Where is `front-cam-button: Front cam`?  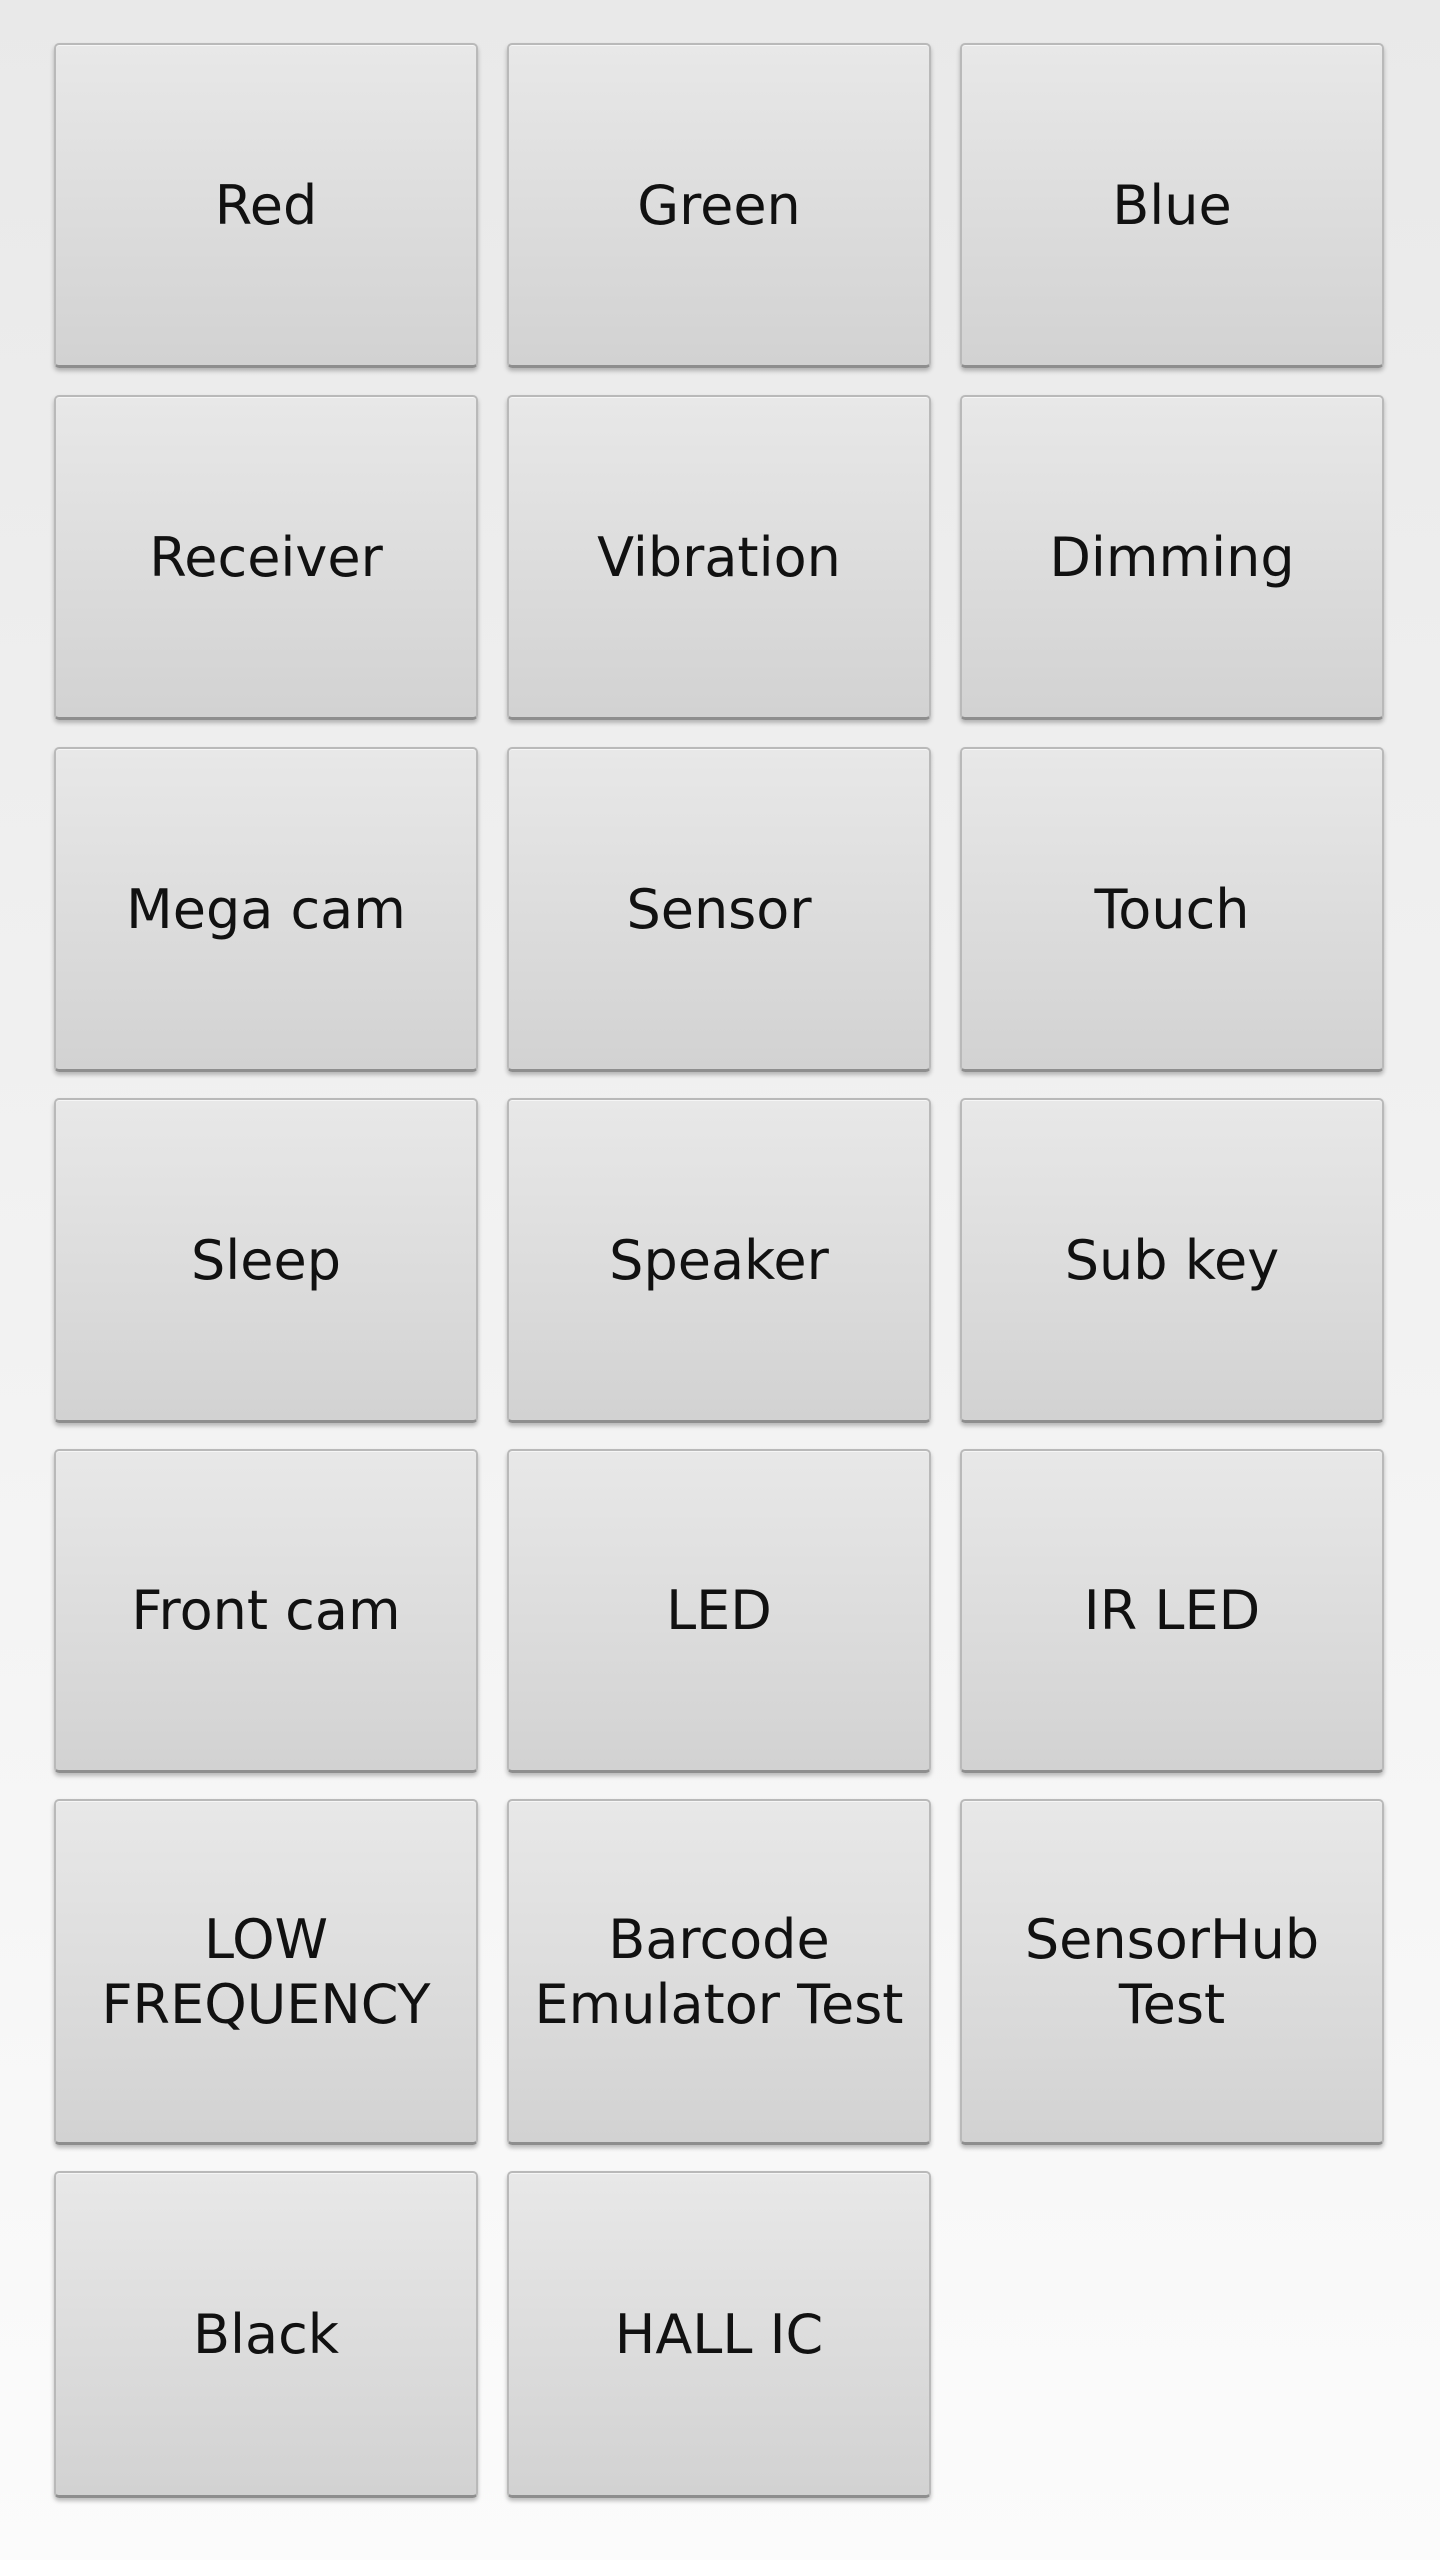
front-cam-button: Front cam is located at coordinates (266, 1611).